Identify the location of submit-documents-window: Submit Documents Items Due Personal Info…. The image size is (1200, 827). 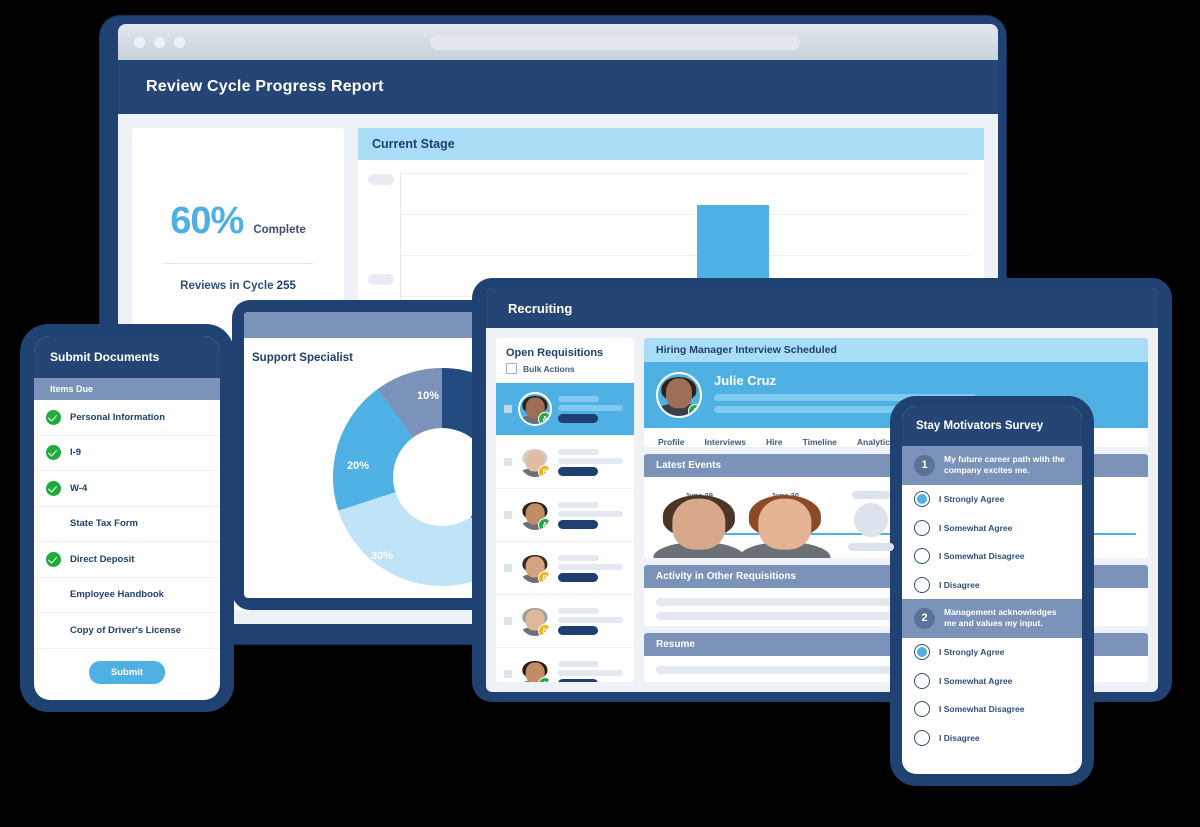
(127, 518).